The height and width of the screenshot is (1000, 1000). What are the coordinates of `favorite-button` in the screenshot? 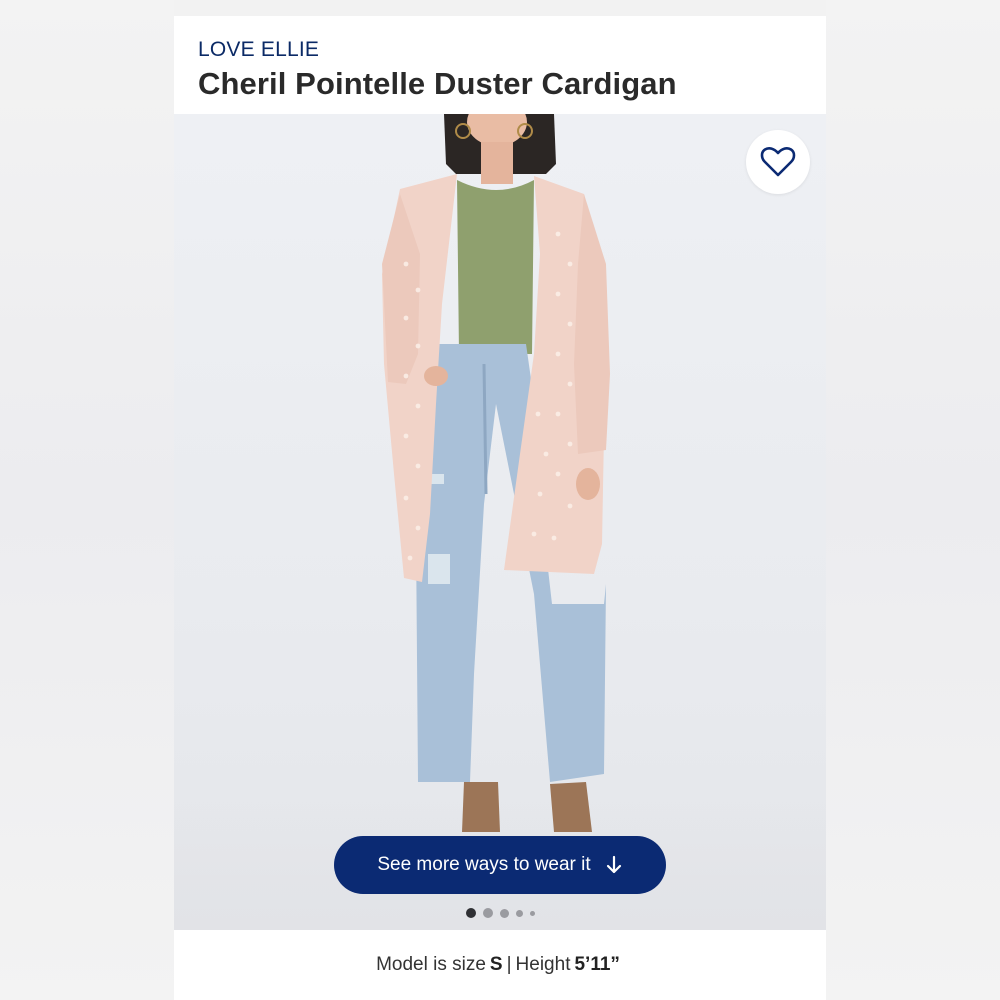 It's located at (778, 162).